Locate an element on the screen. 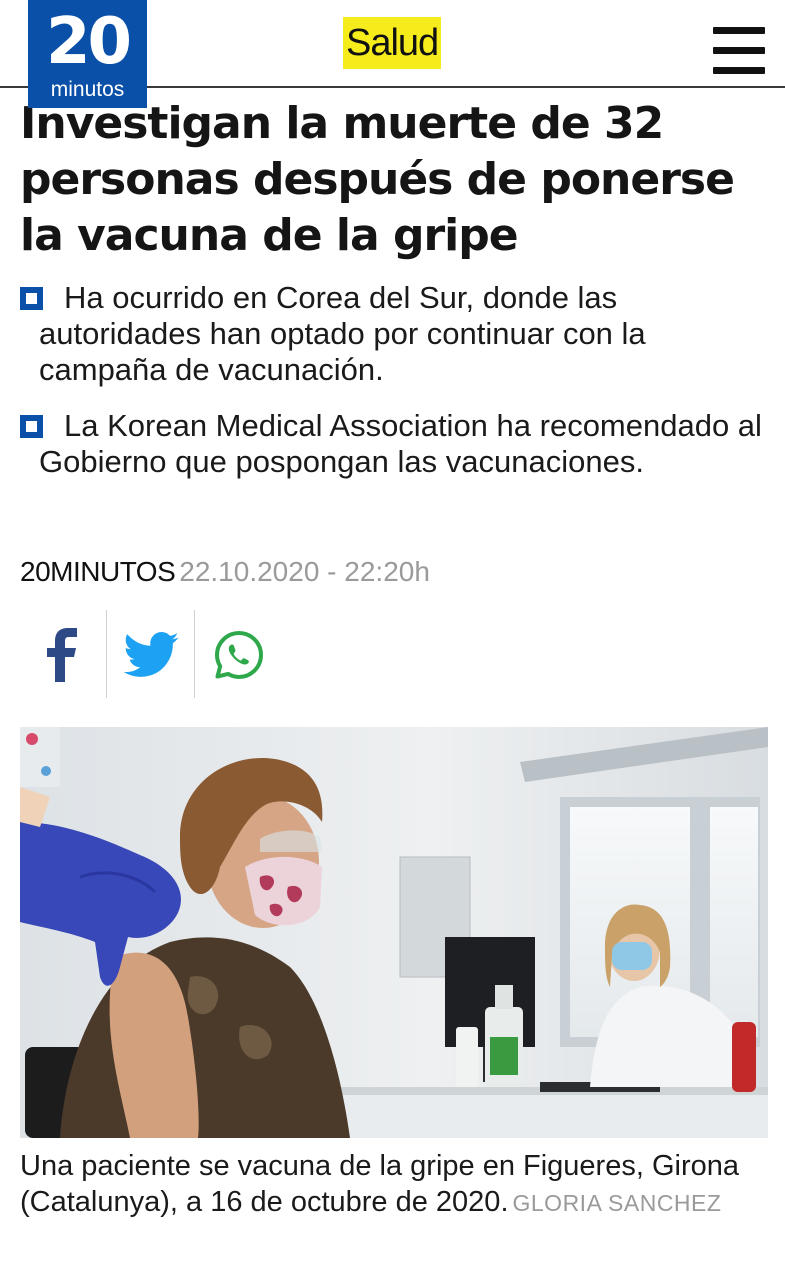  whatsapp-share-button is located at coordinates (239, 655).